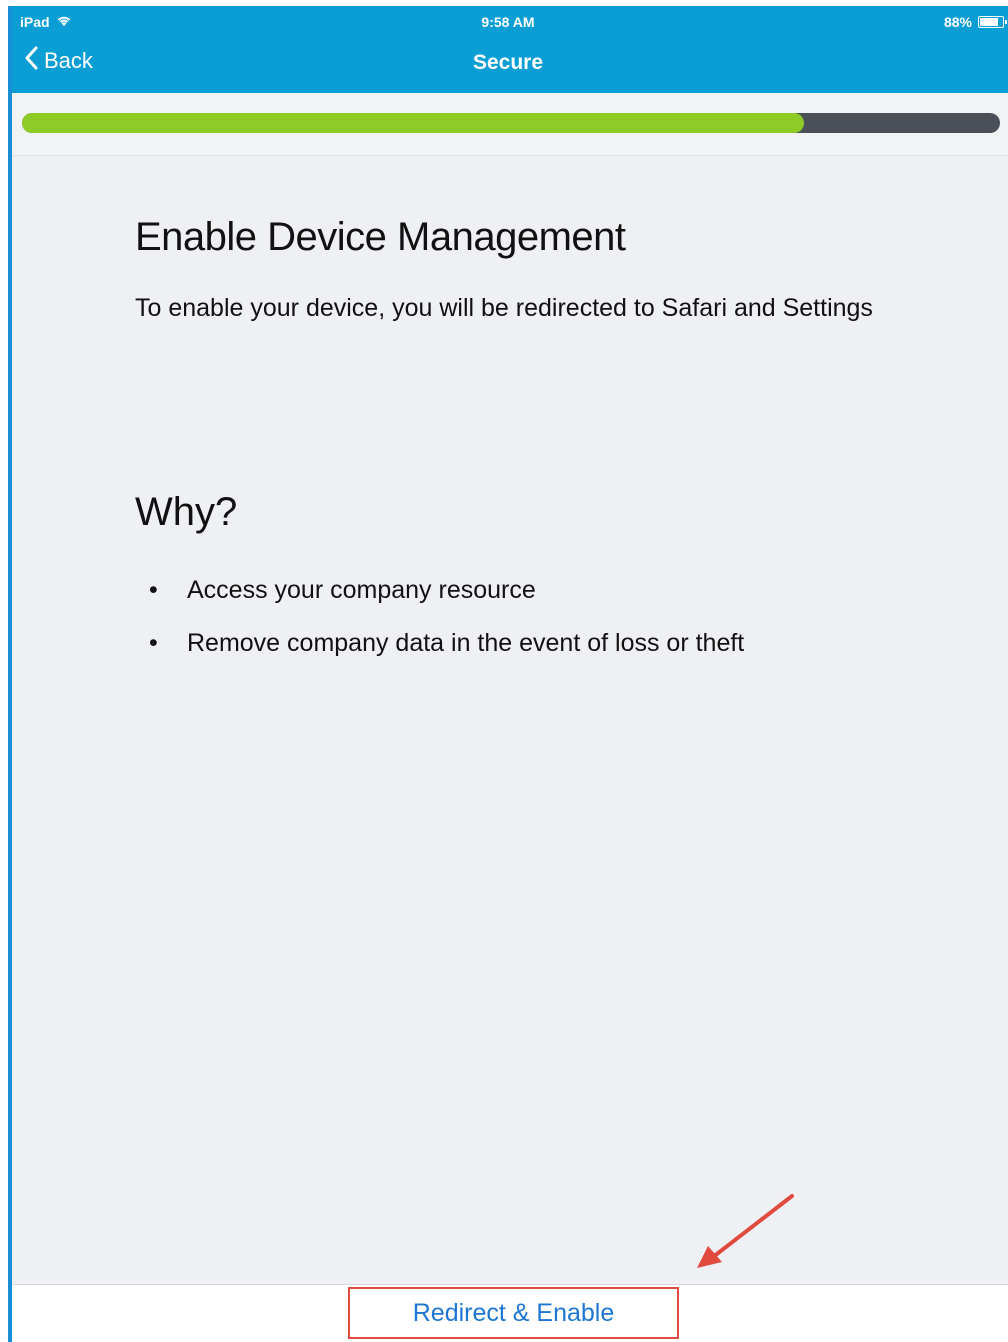  I want to click on redirect-enable-button: Redirect & Enable, so click(513, 1313).